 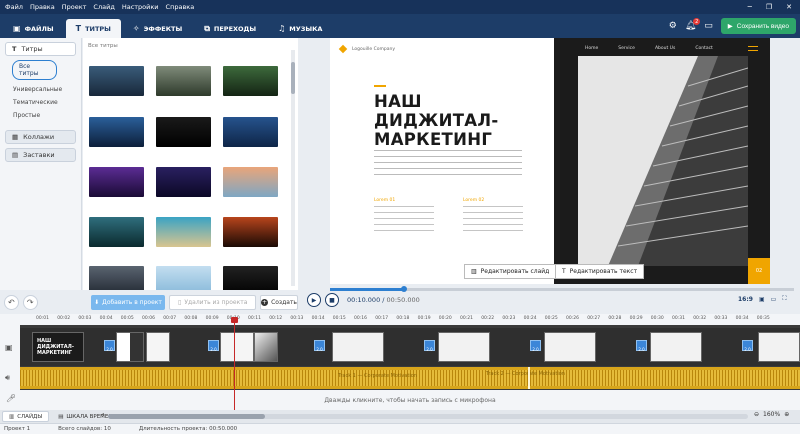 I want to click on create-button: + Создать, so click(x=279, y=302).